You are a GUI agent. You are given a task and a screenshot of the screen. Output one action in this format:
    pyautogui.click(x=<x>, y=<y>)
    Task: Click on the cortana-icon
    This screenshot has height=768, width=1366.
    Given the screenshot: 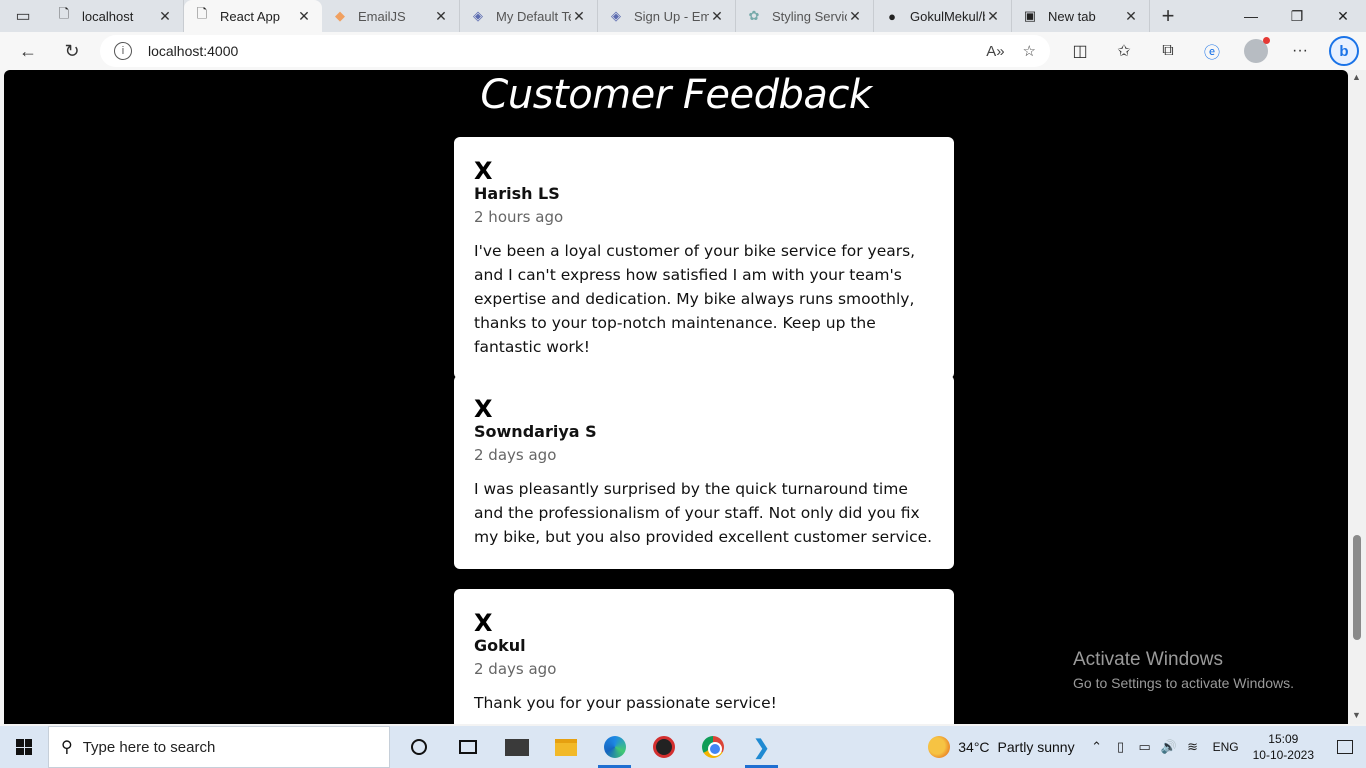 What is the action you would take?
    pyautogui.click(x=418, y=747)
    